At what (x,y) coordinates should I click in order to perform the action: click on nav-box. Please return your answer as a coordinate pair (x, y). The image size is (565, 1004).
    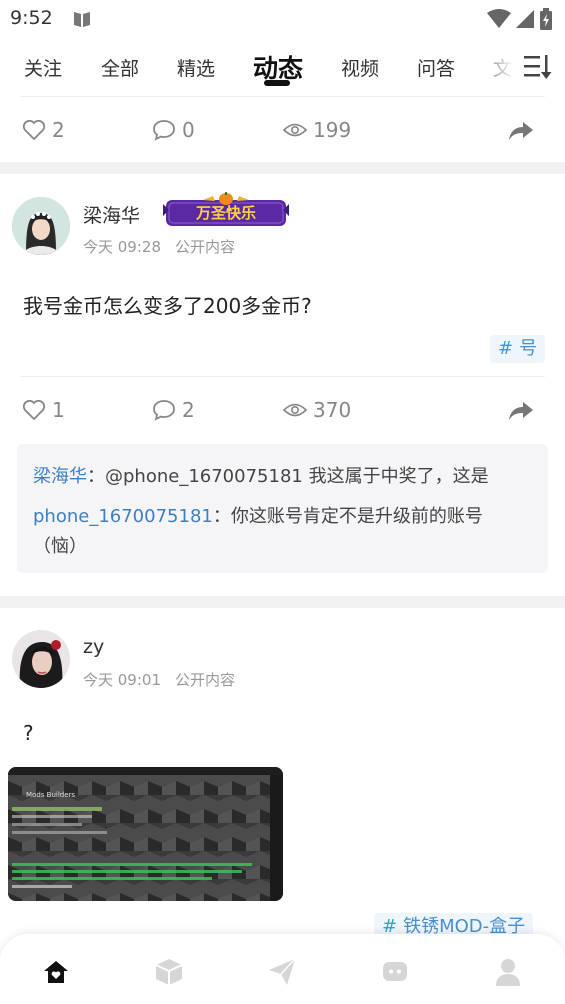
    Looking at the image, I should click on (169, 972).